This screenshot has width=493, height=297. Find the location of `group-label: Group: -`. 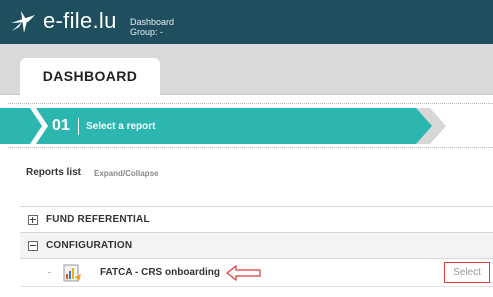

group-label: Group: - is located at coordinates (147, 32).